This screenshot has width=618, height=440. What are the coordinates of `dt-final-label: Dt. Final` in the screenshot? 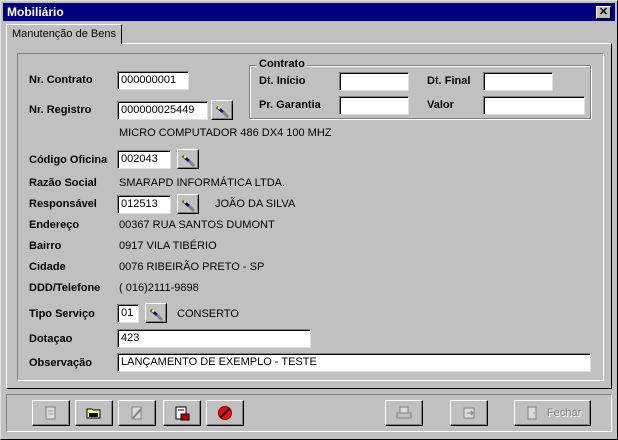 It's located at (449, 81).